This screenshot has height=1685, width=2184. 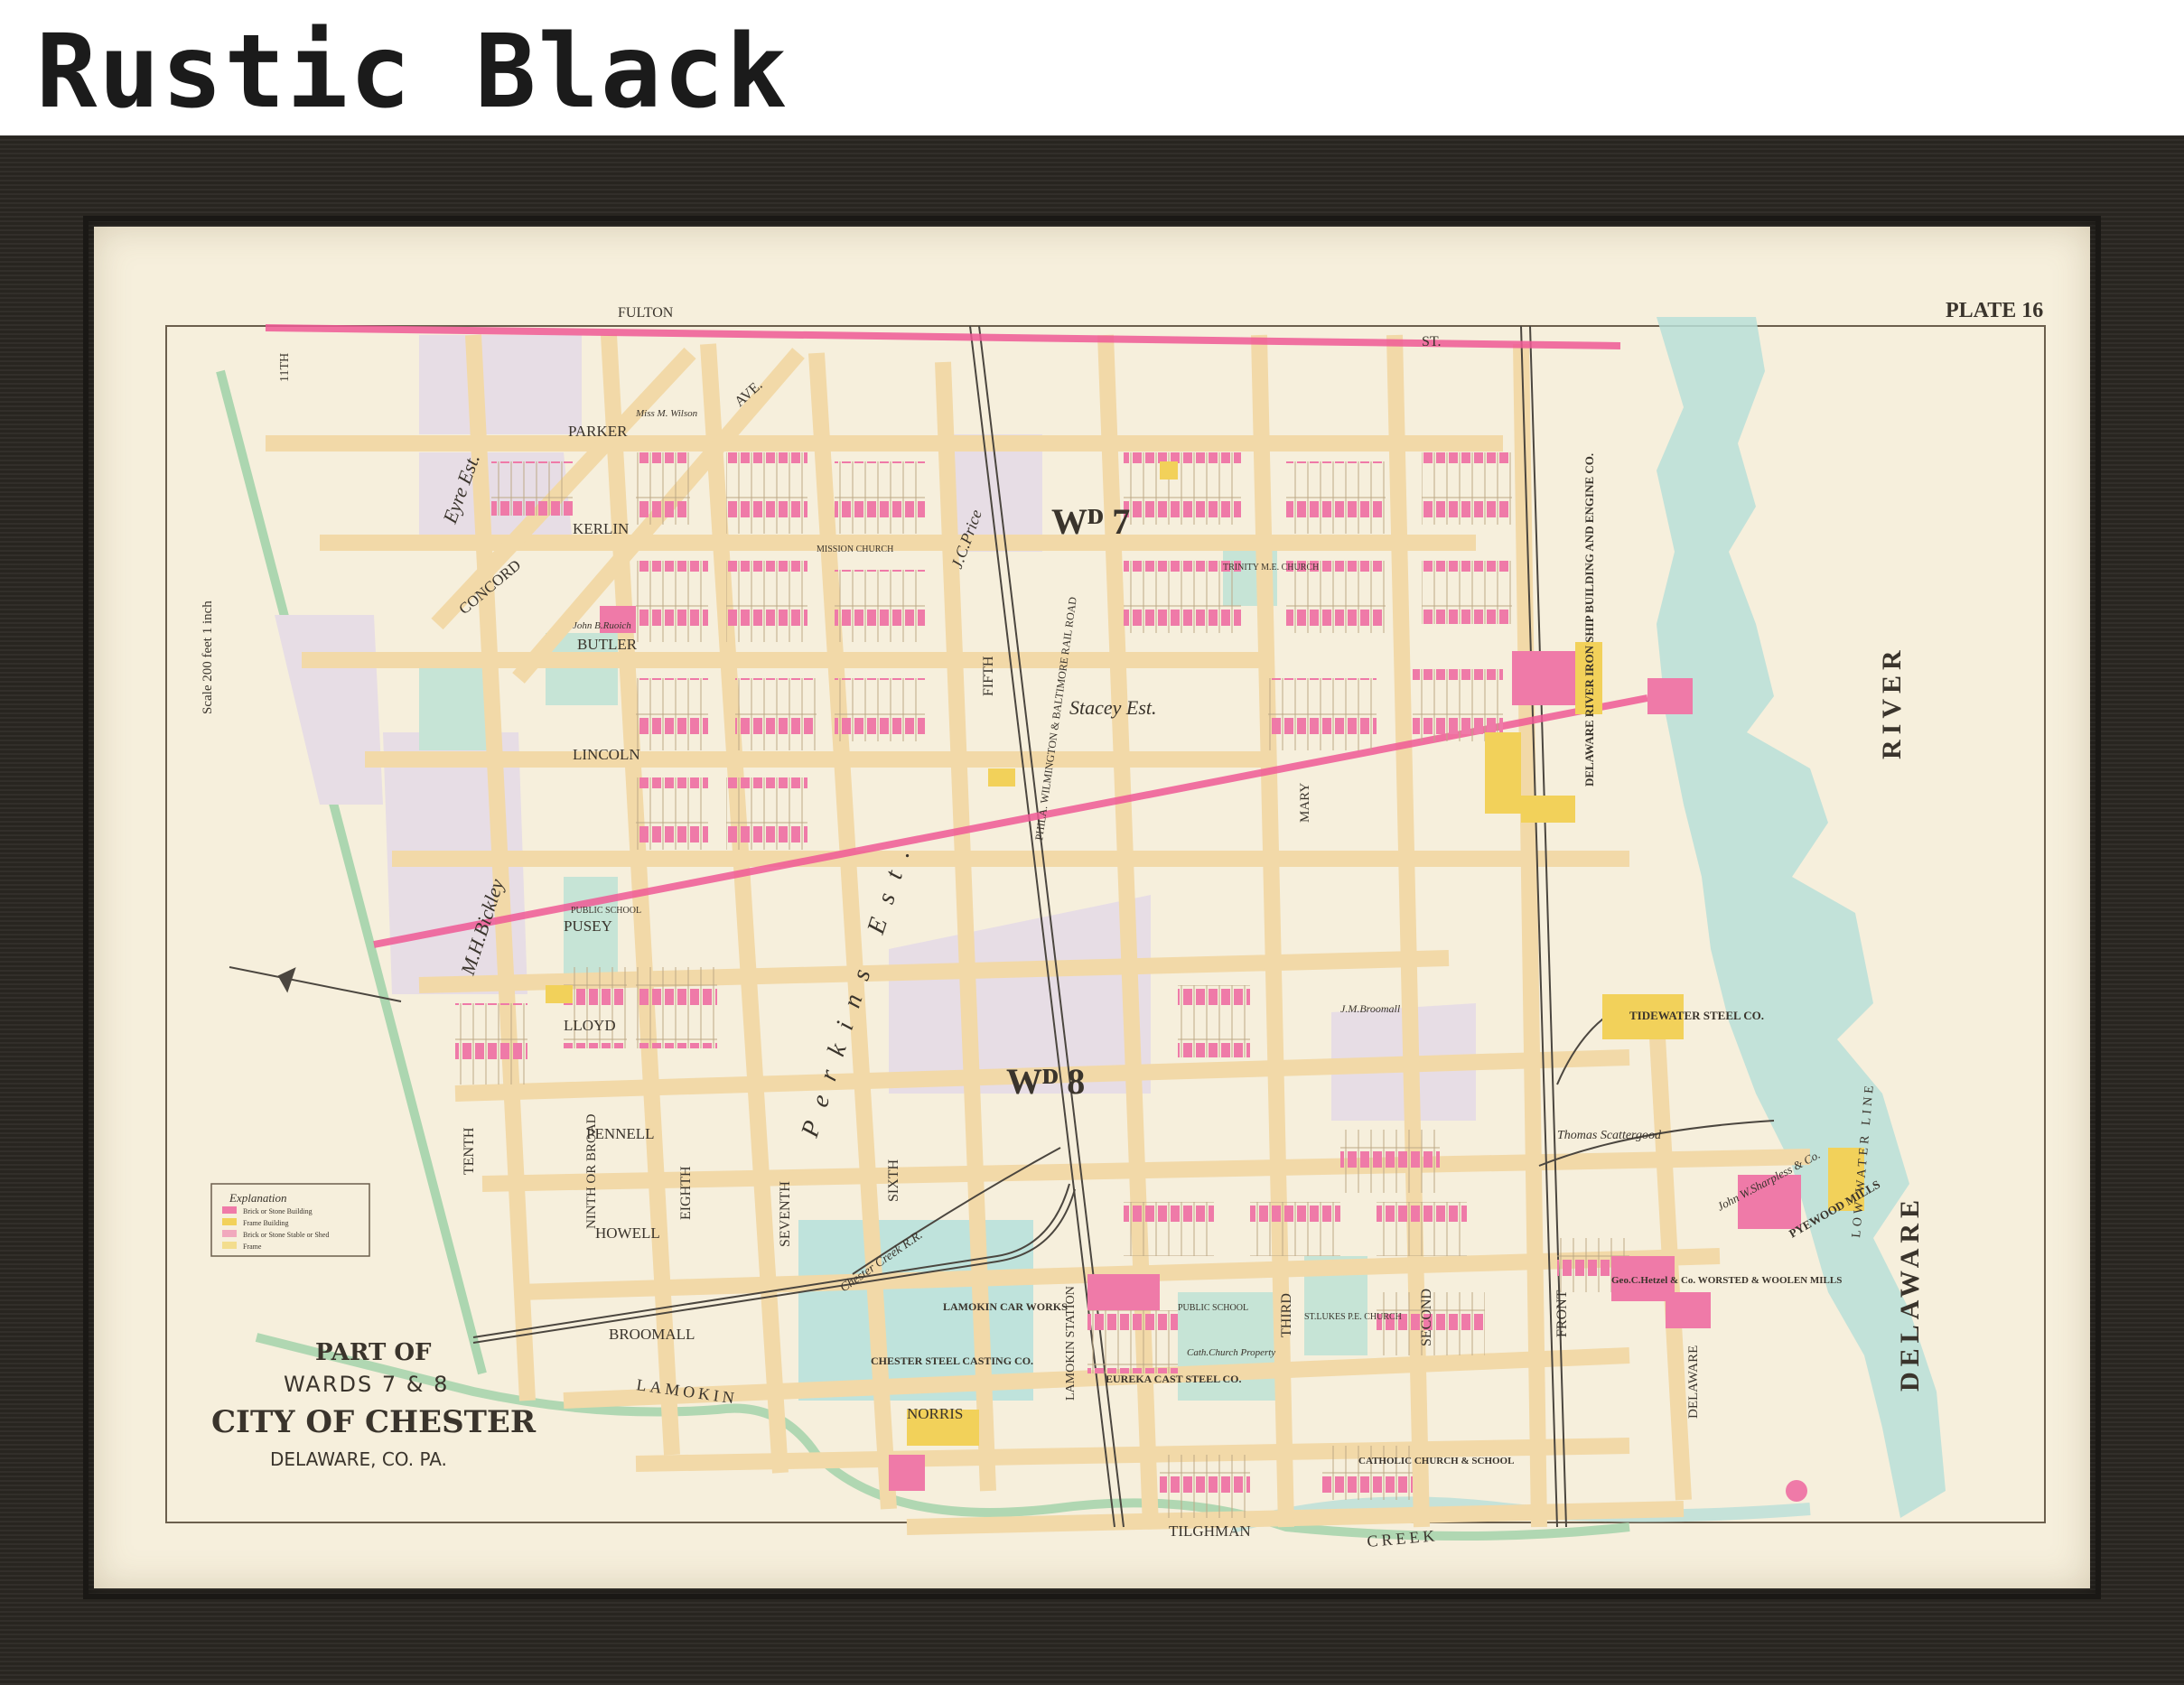 I want to click on street-sixth: SIXTH, so click(x=893, y=1180).